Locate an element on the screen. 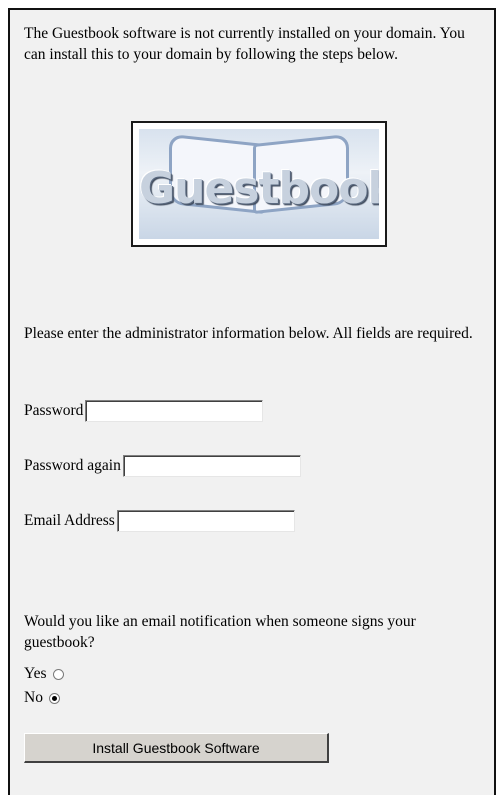 Image resolution: width=499 pixels, height=795 pixels. password-again-field is located at coordinates (211, 466).